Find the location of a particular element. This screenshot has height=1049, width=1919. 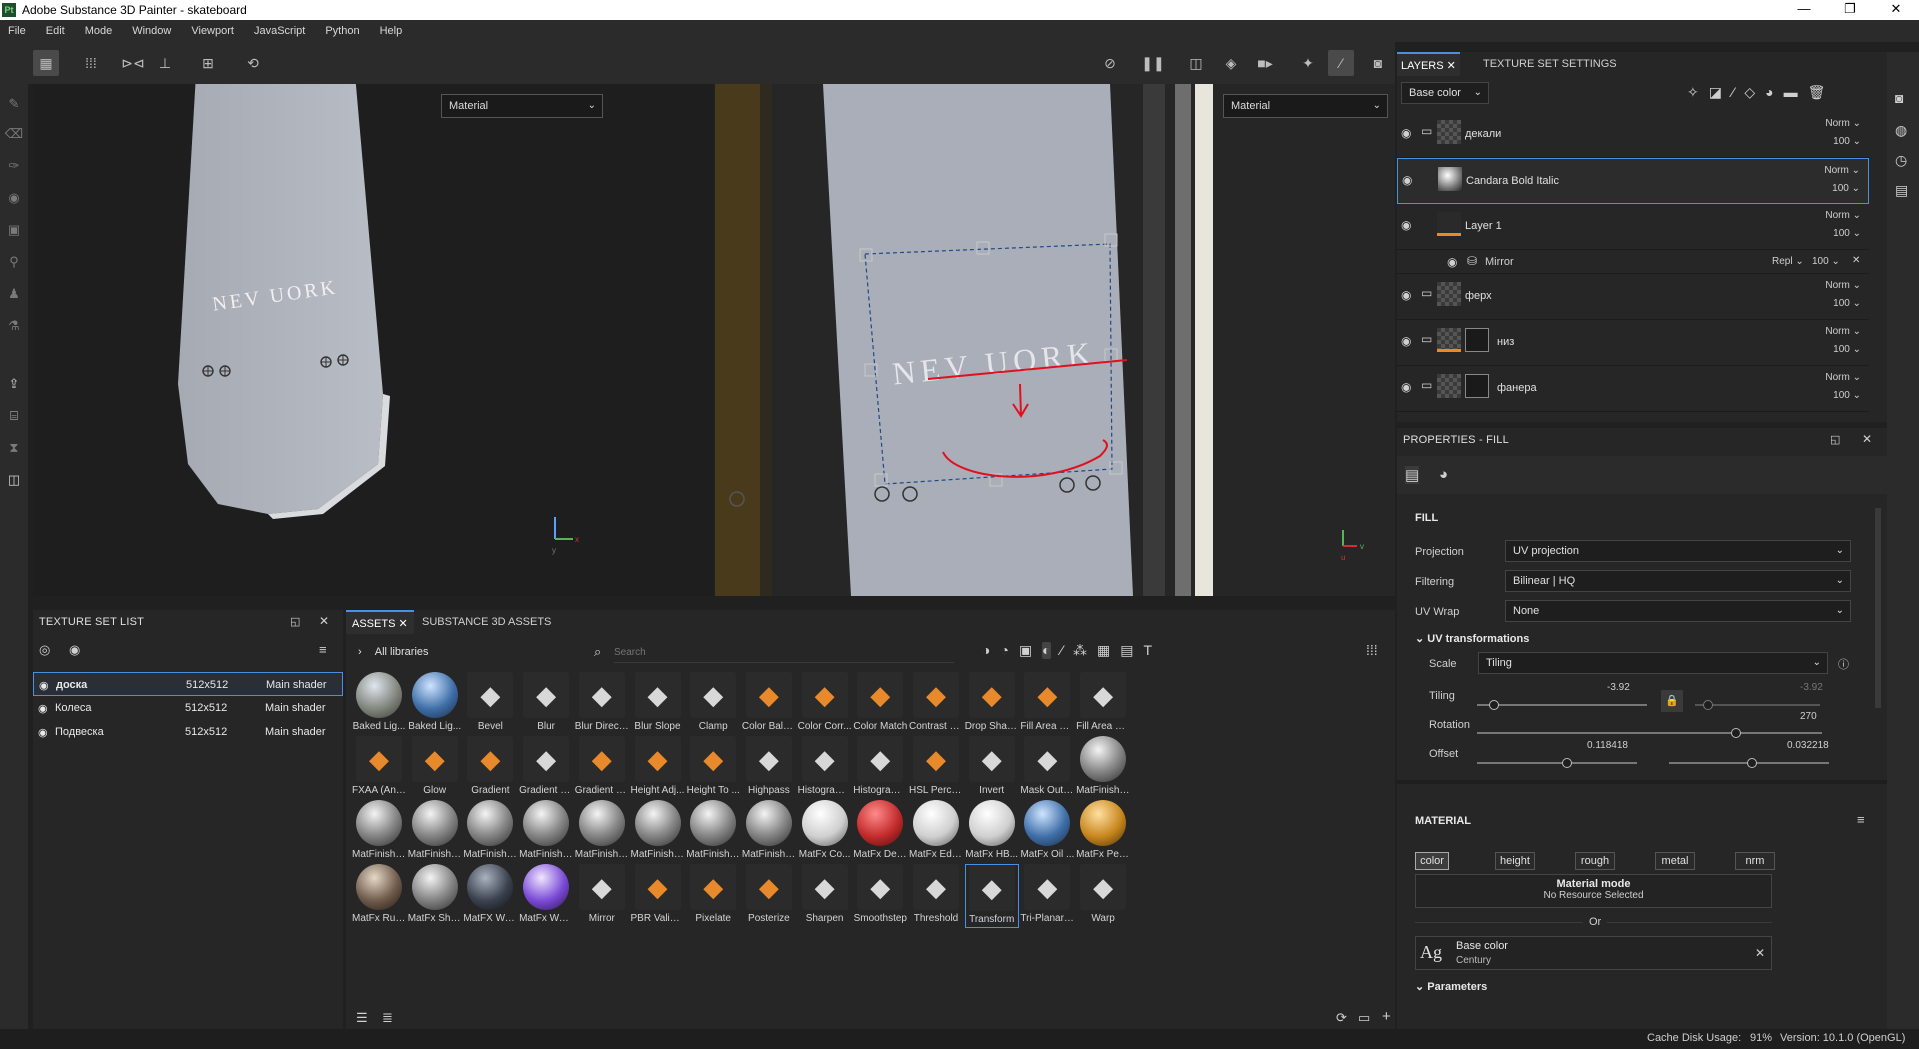

geometry-fill-icon: ◉ is located at coordinates (14, 198).